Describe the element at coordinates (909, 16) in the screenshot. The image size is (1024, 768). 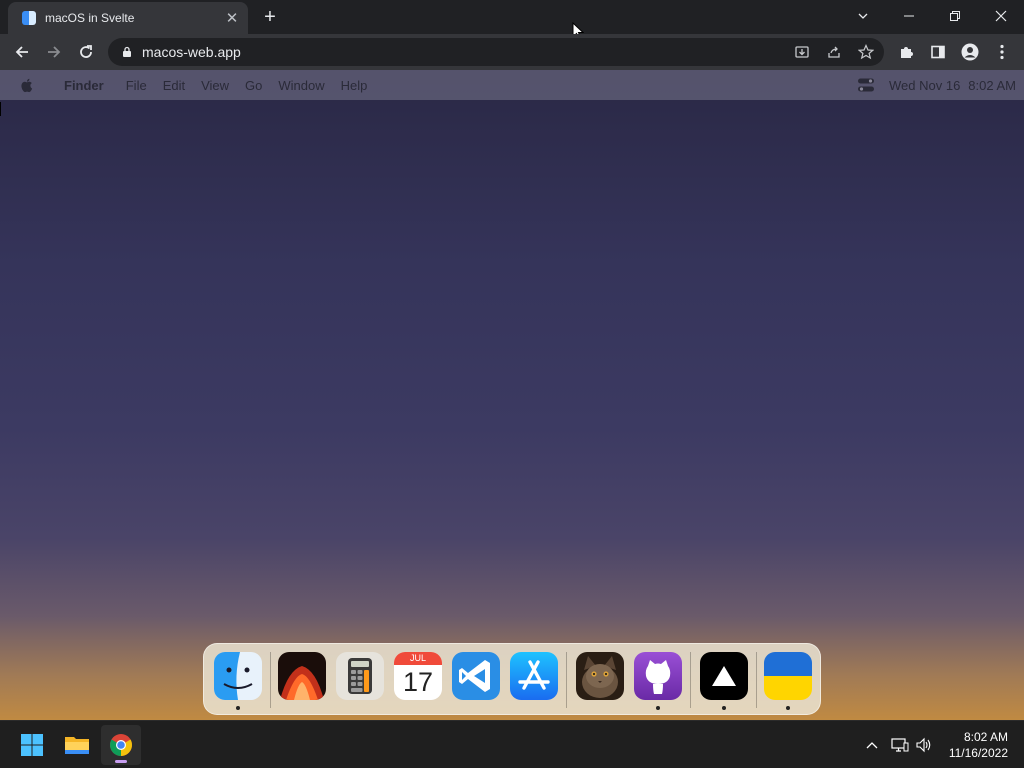
I see `minimize-button` at that location.